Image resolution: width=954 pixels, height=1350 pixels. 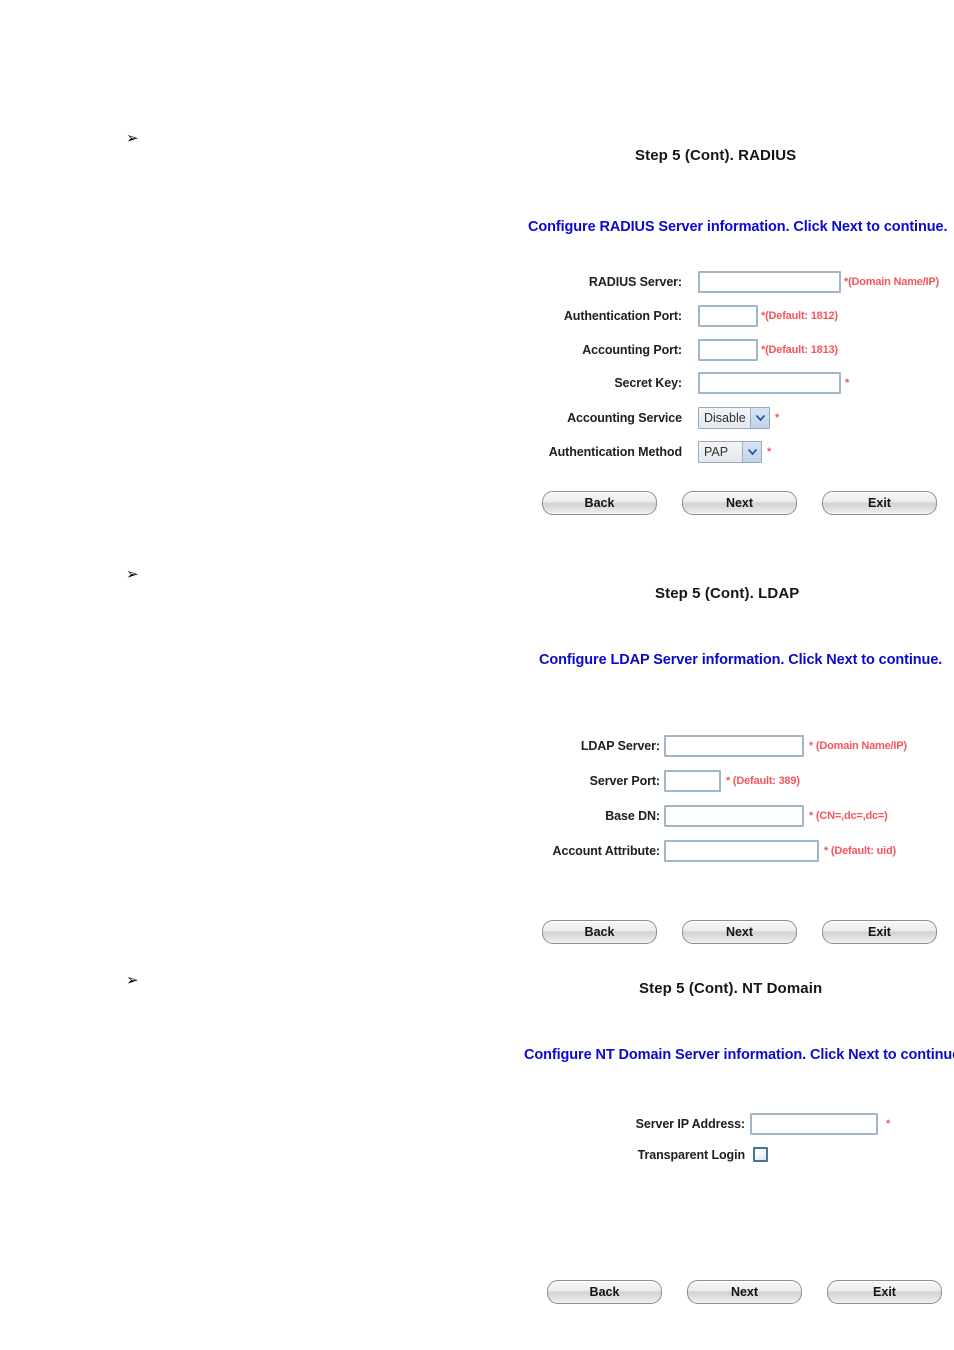 What do you see at coordinates (858, 746) in the screenshot?
I see `hint-ldap-server: * (Domain Name/IP)` at bounding box center [858, 746].